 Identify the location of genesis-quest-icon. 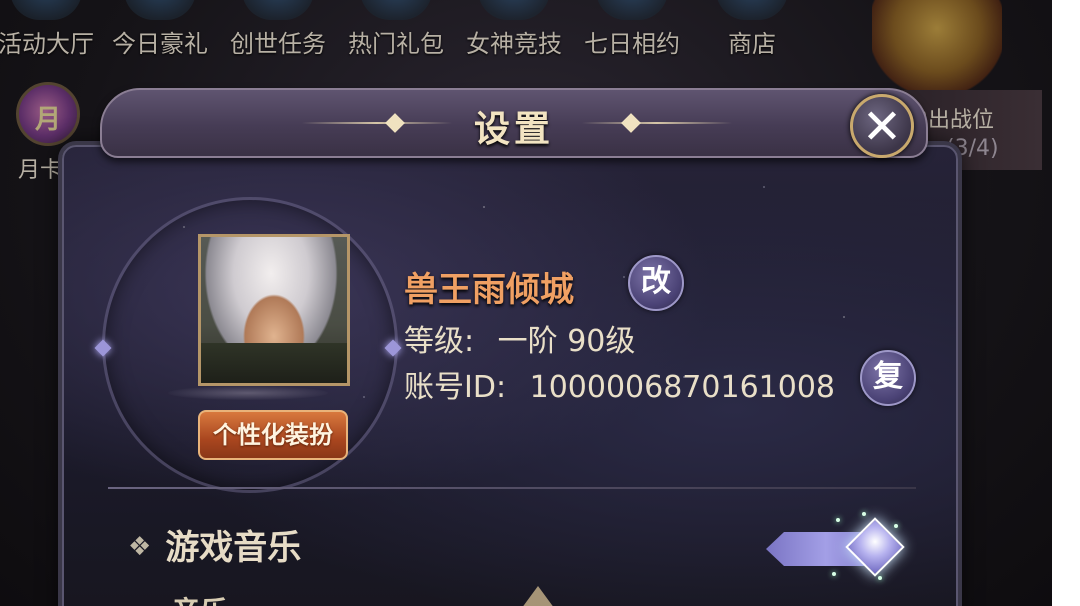
(278, 10).